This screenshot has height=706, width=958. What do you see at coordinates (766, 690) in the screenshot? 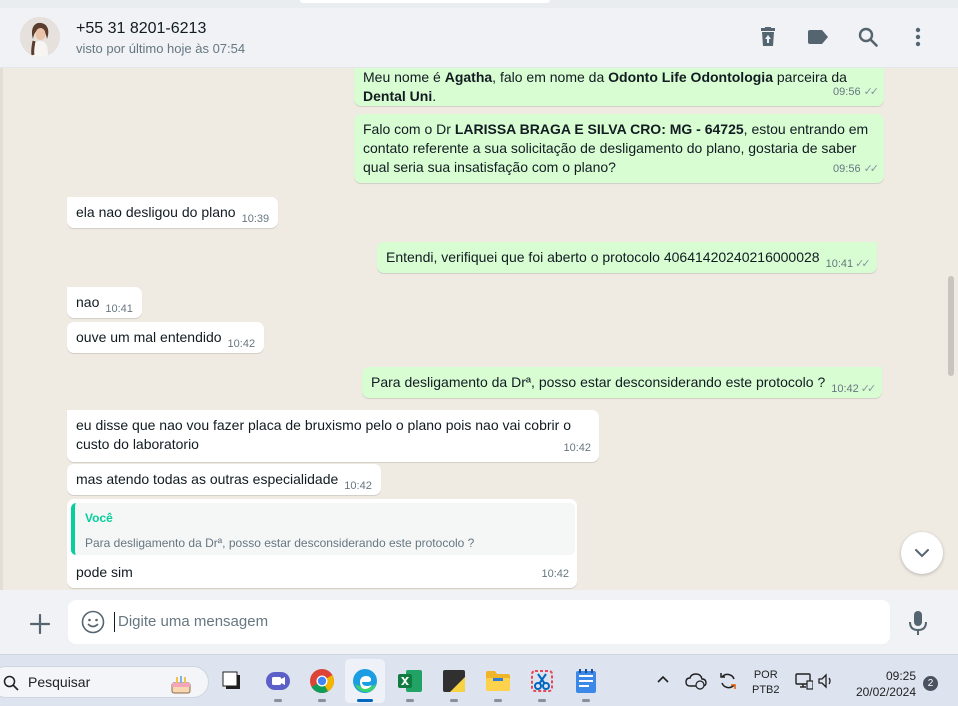
I see `keyboard-layout: PTB2` at bounding box center [766, 690].